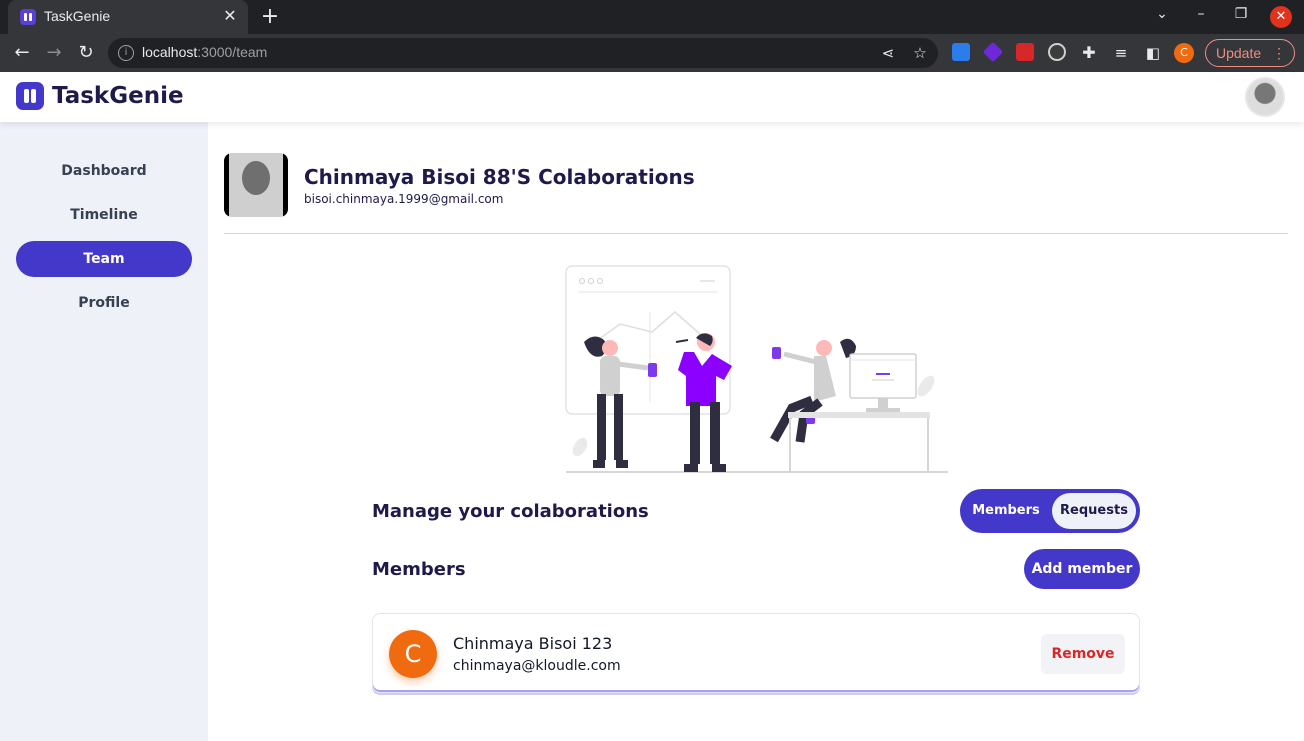 Image resolution: width=1304 pixels, height=741 pixels. What do you see at coordinates (104, 303) in the screenshot?
I see `sidebar-item-profile: Profile` at bounding box center [104, 303].